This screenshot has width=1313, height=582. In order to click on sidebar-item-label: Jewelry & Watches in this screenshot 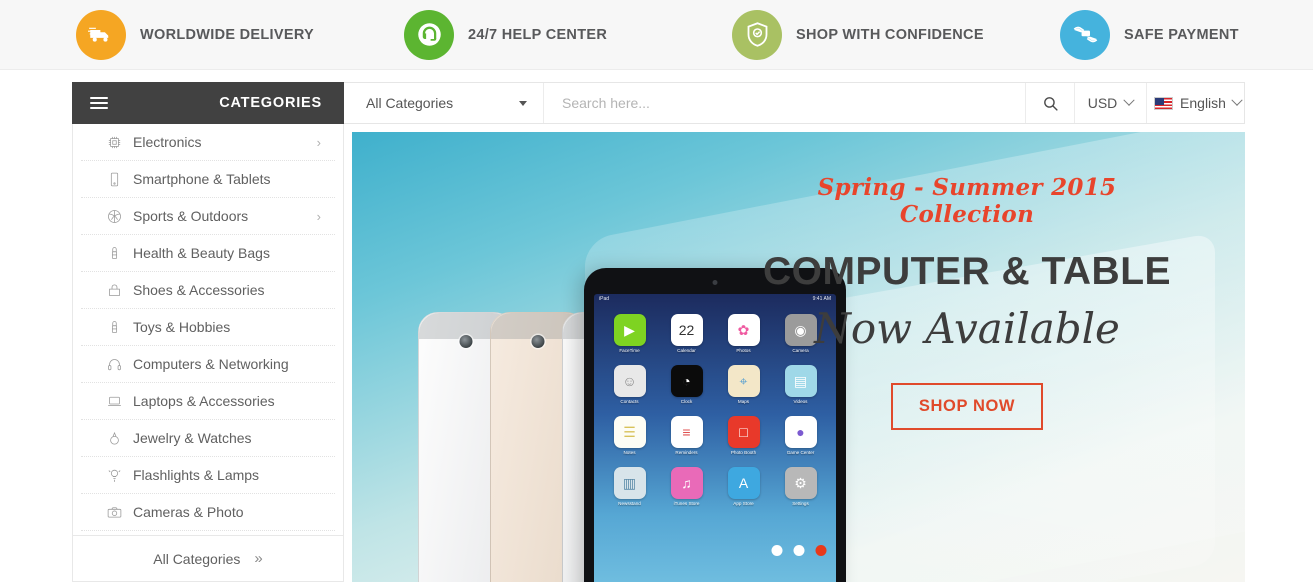, I will do `click(192, 438)`.